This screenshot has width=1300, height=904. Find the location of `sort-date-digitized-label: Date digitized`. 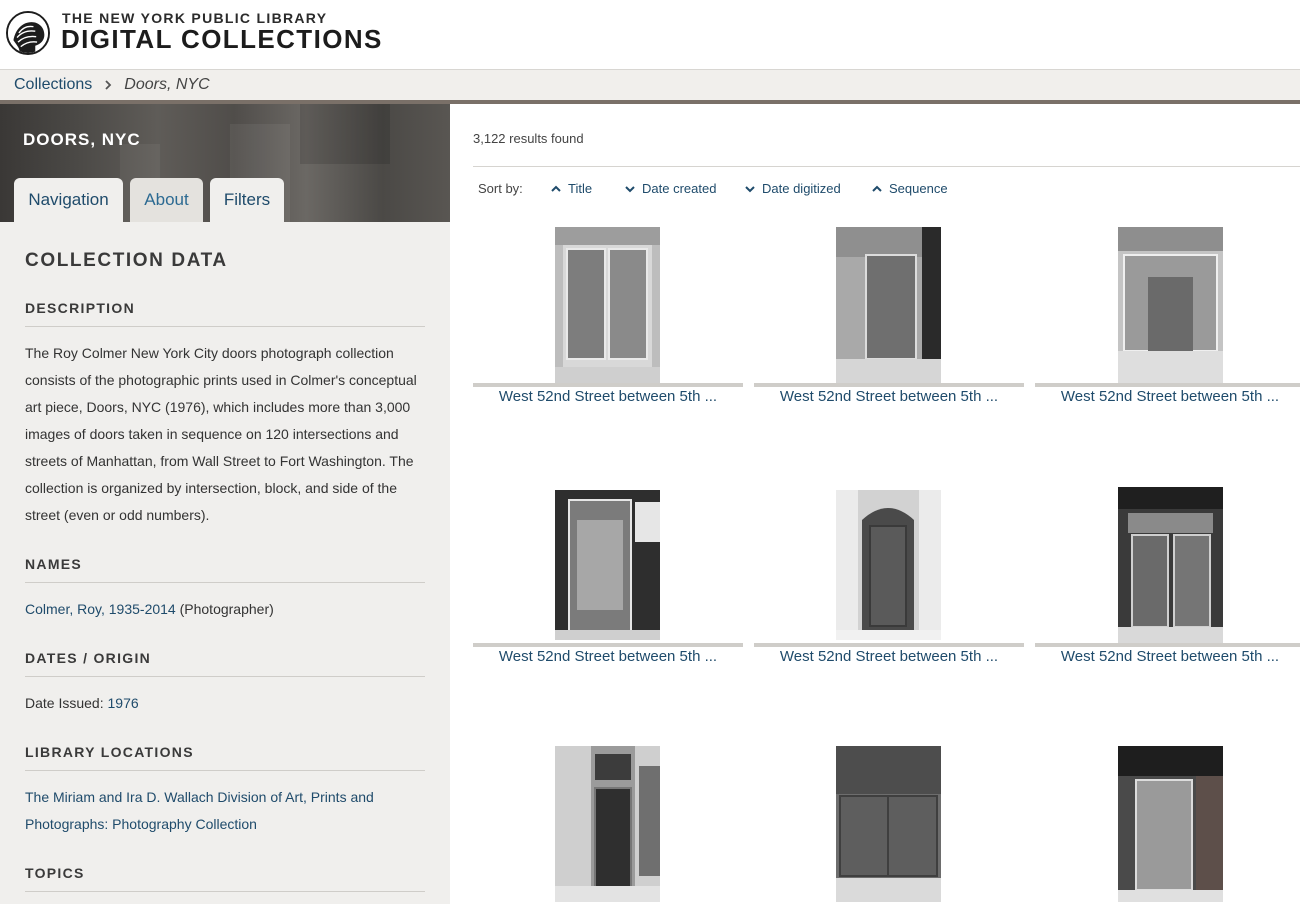

sort-date-digitized-label: Date digitized is located at coordinates (801, 188).